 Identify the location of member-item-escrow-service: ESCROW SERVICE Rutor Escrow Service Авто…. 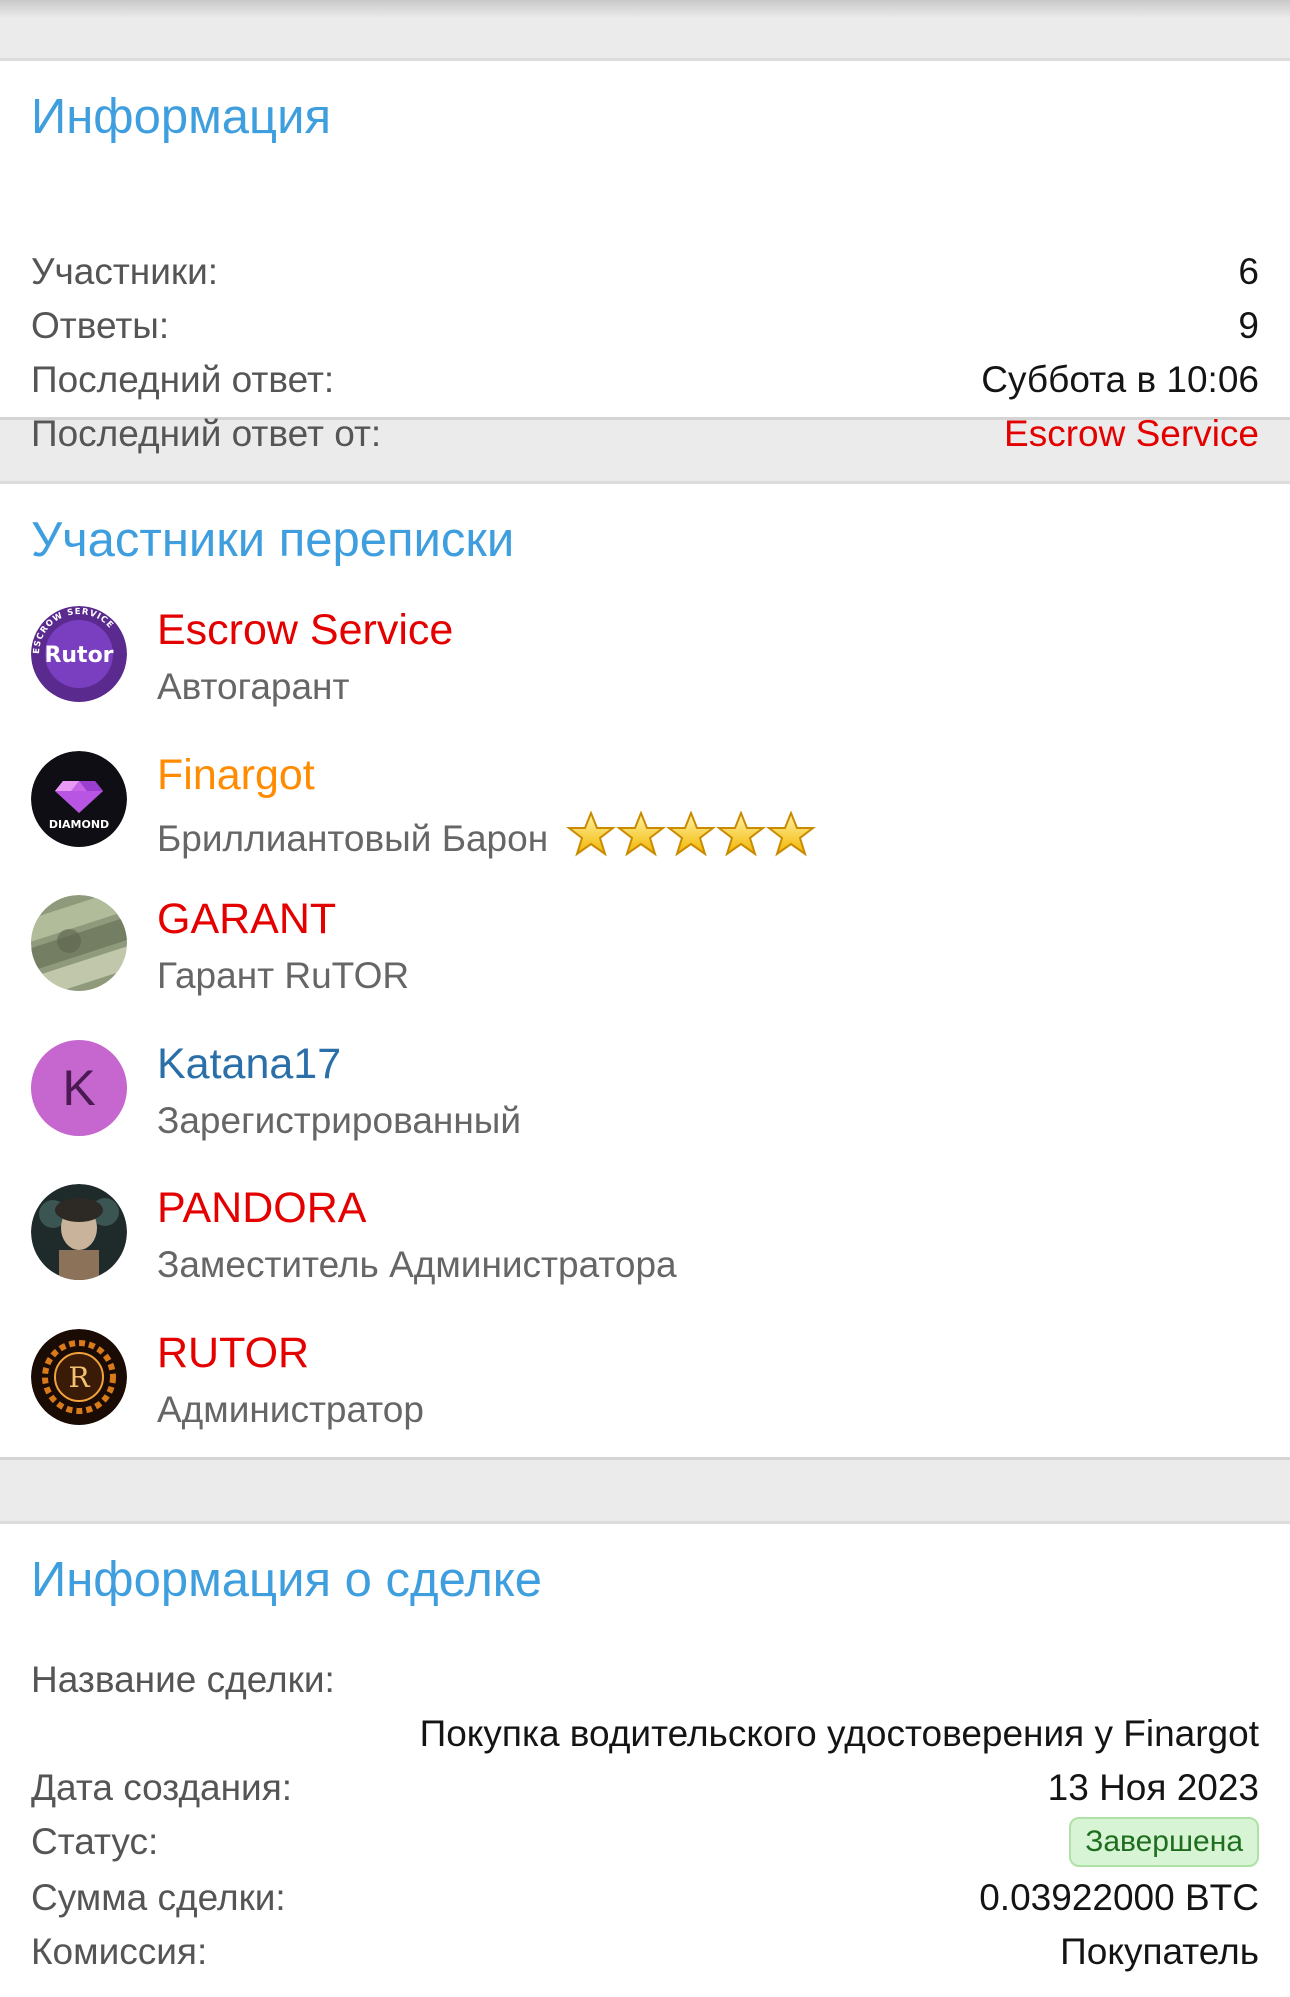
(645, 666).